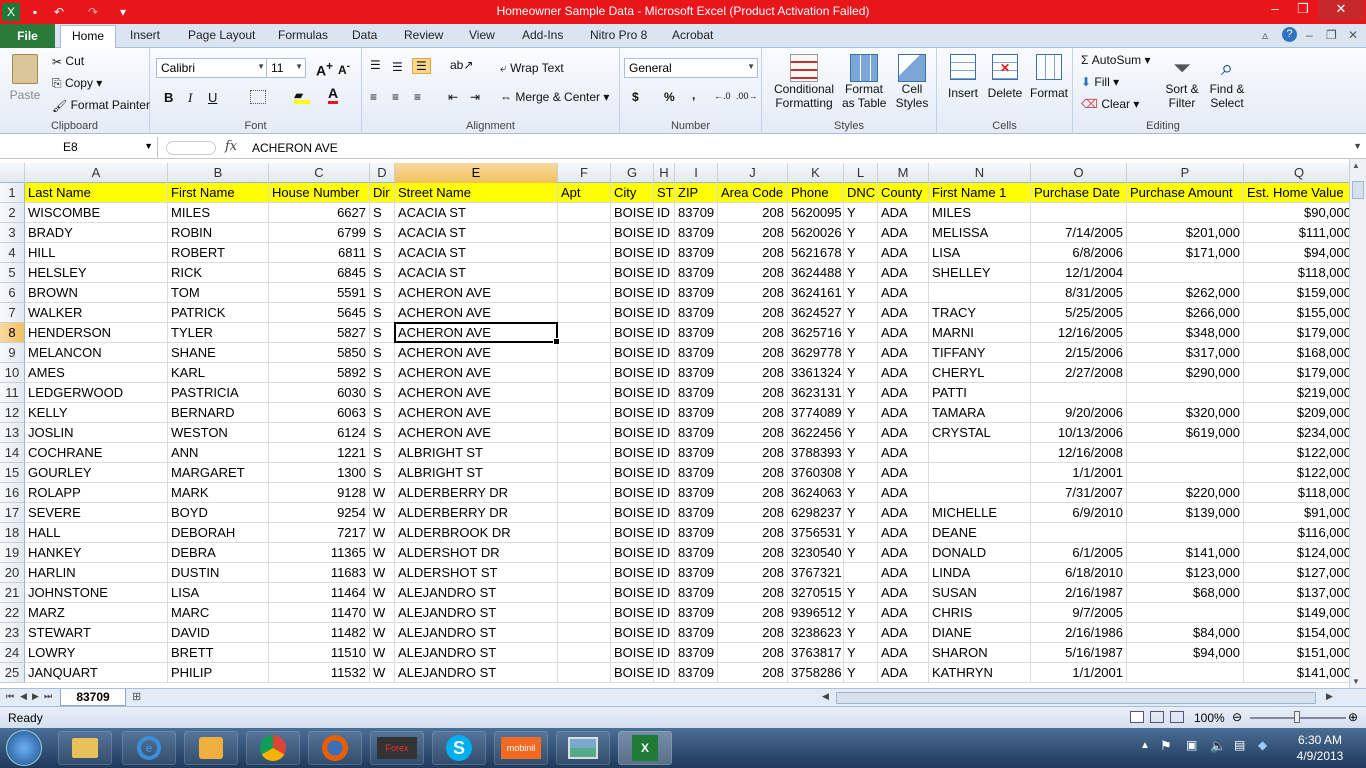  What do you see at coordinates (816, 673) in the screenshot?
I see `cell: 3758286` at bounding box center [816, 673].